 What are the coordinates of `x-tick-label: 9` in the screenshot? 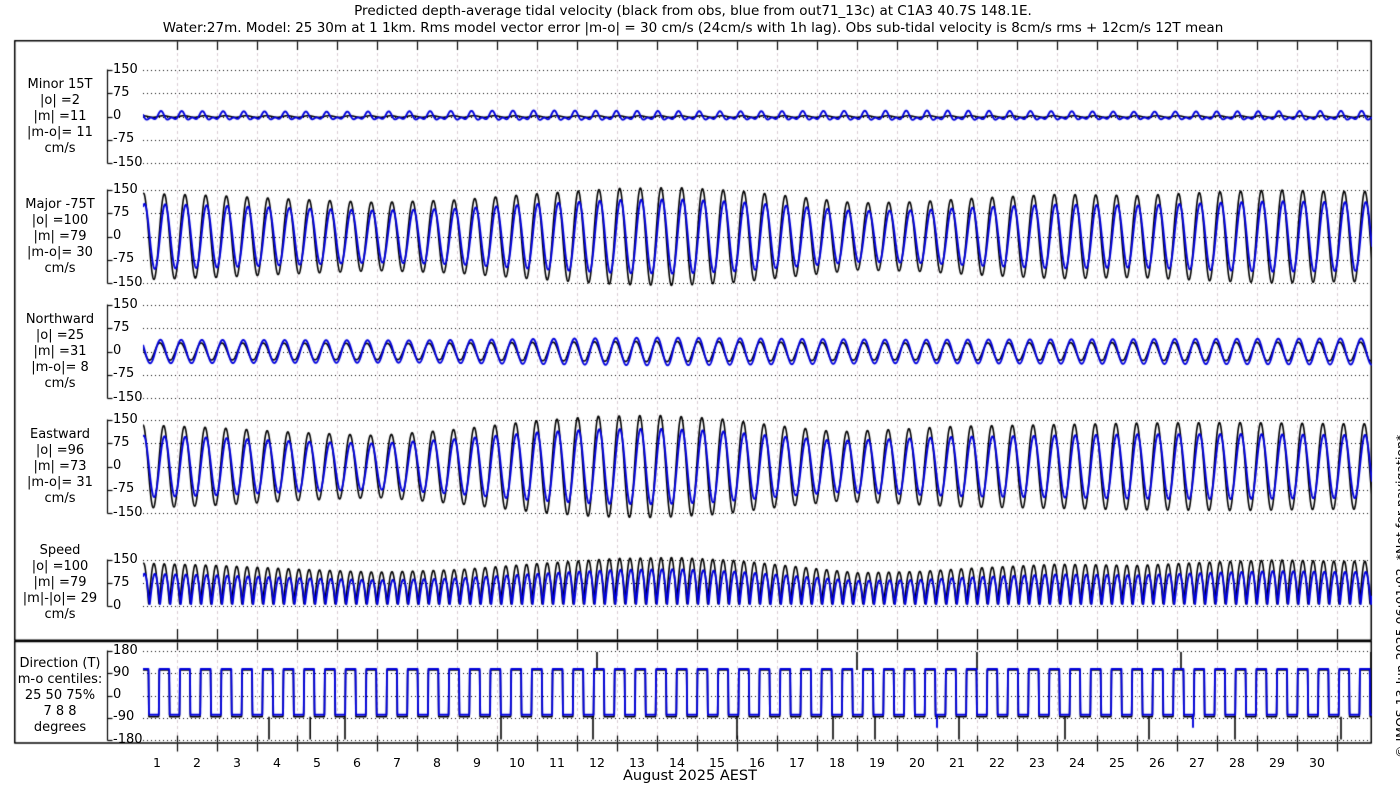 It's located at (477, 762).